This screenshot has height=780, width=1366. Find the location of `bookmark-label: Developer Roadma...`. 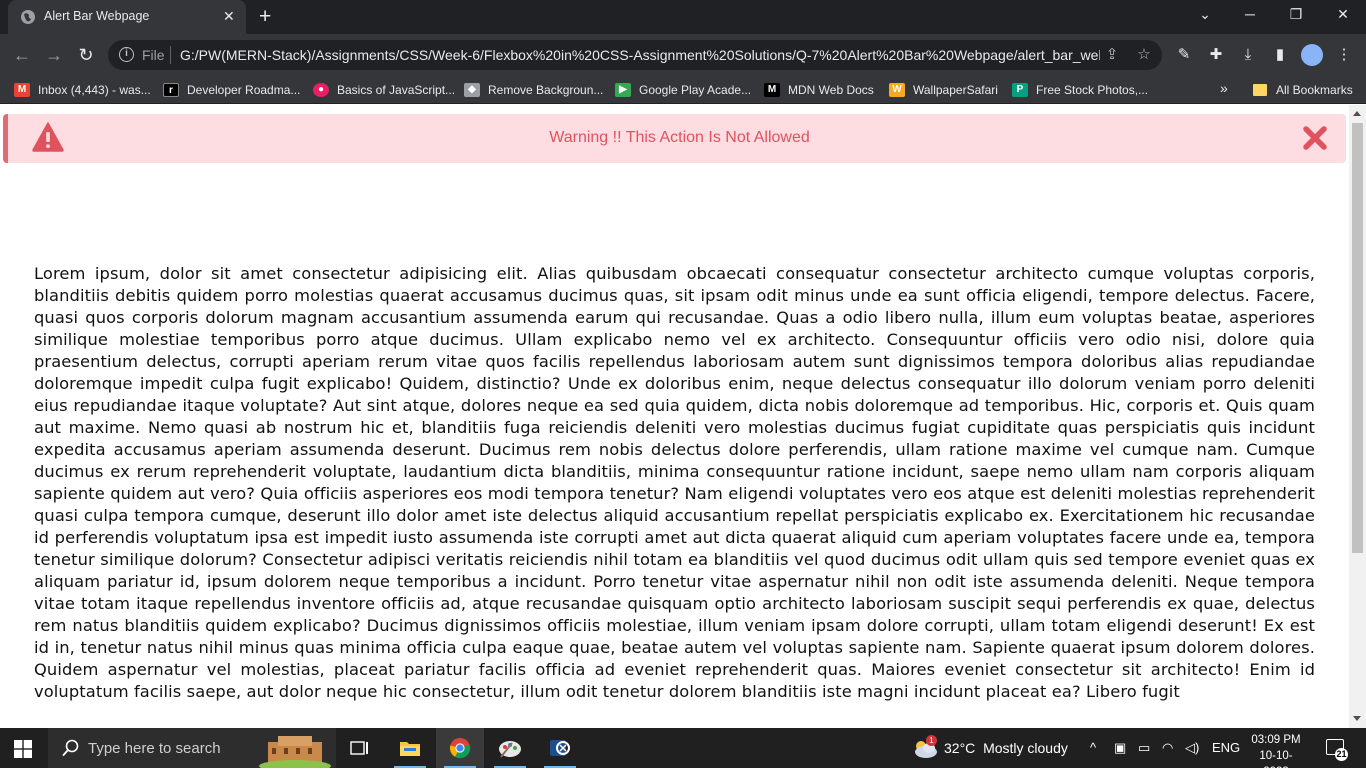

bookmark-label: Developer Roadma... is located at coordinates (244, 90).